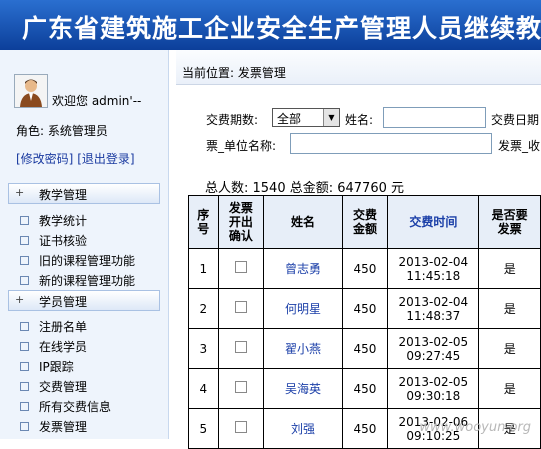  I want to click on col-header-amount: 交费金额, so click(365, 222).